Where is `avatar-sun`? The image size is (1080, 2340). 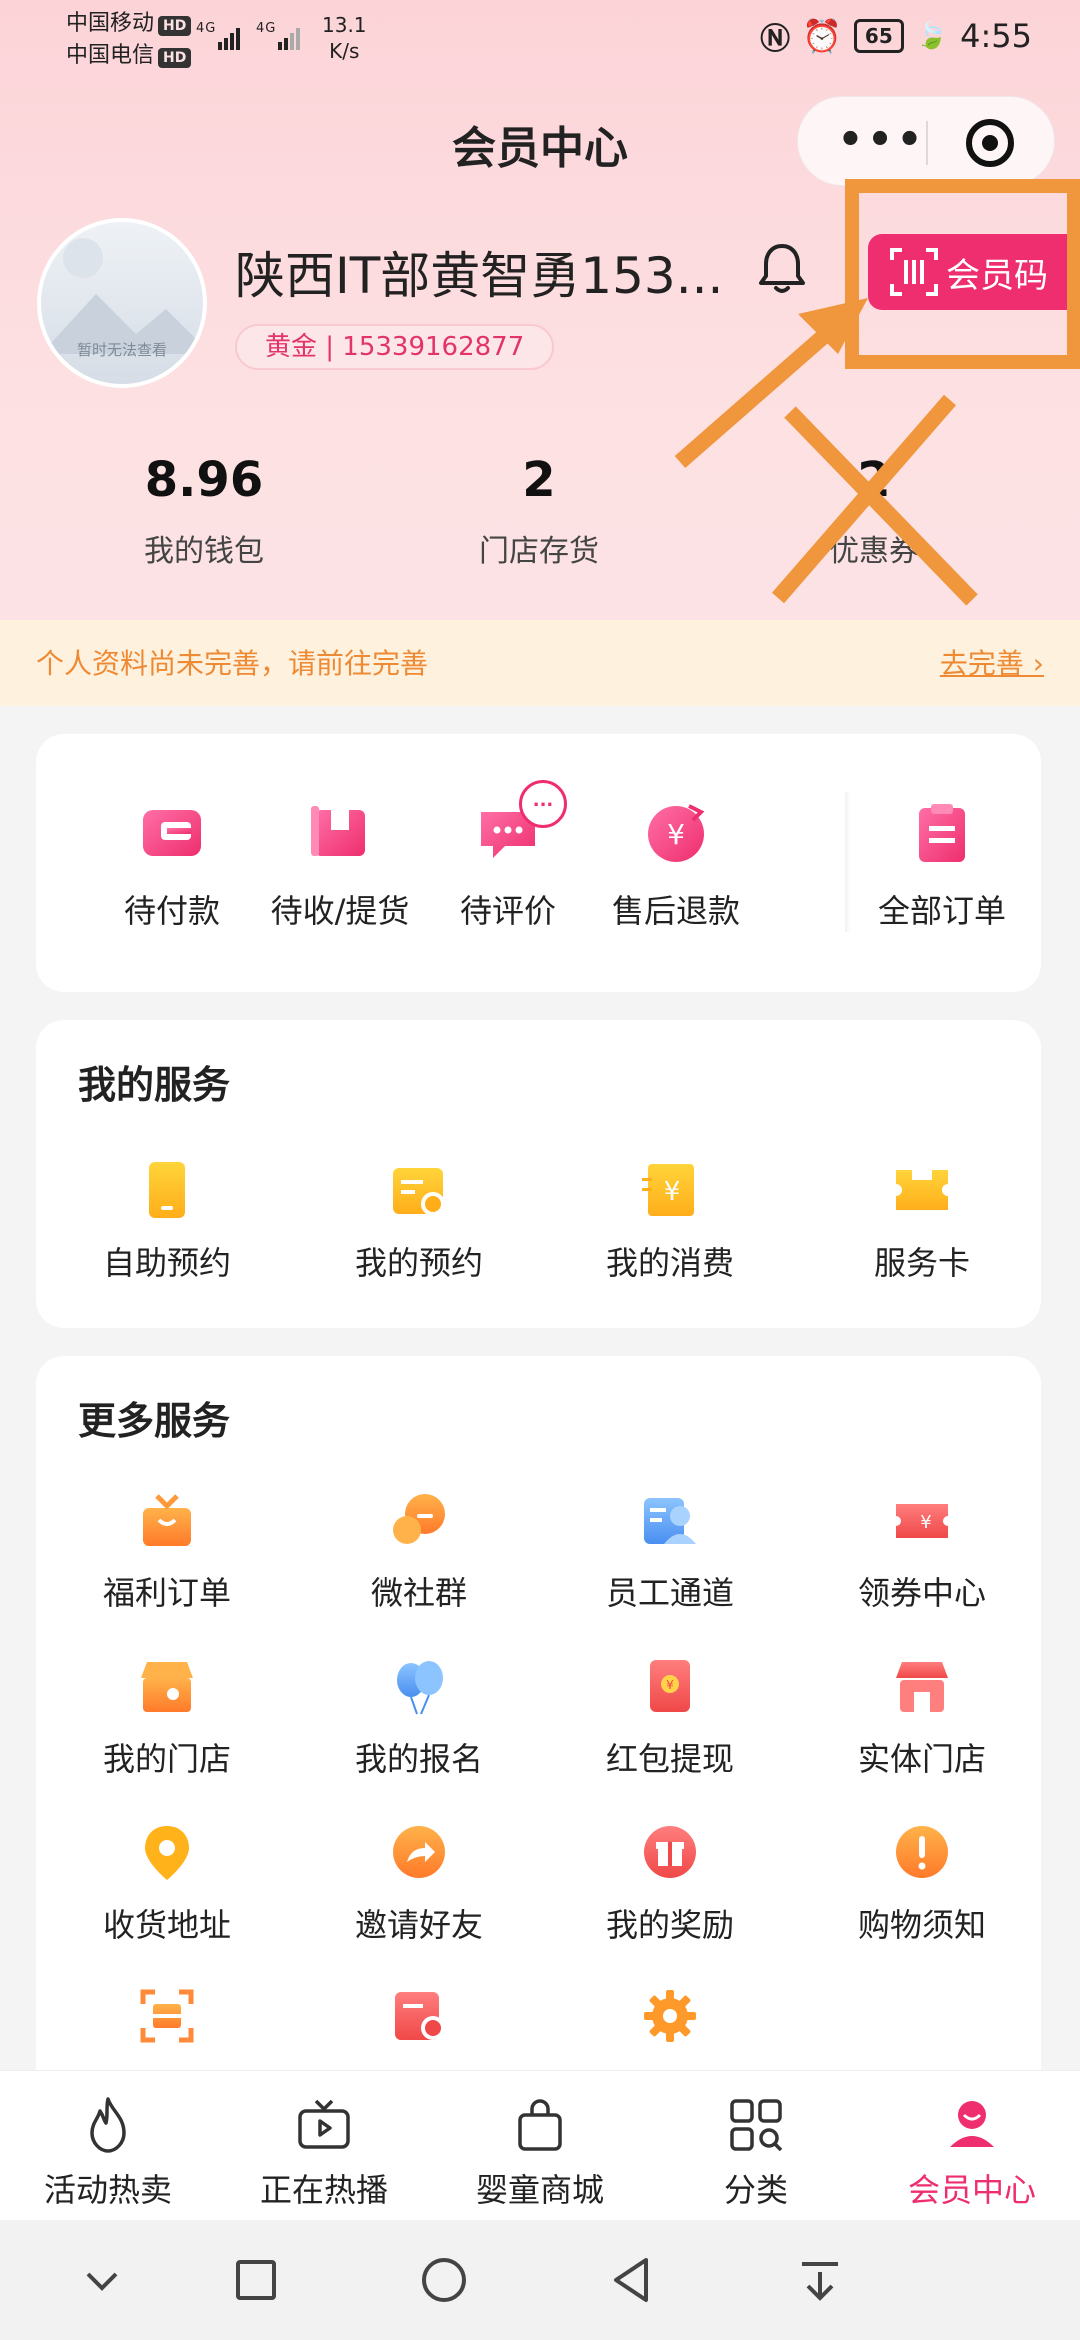
avatar-sun is located at coordinates (83, 258).